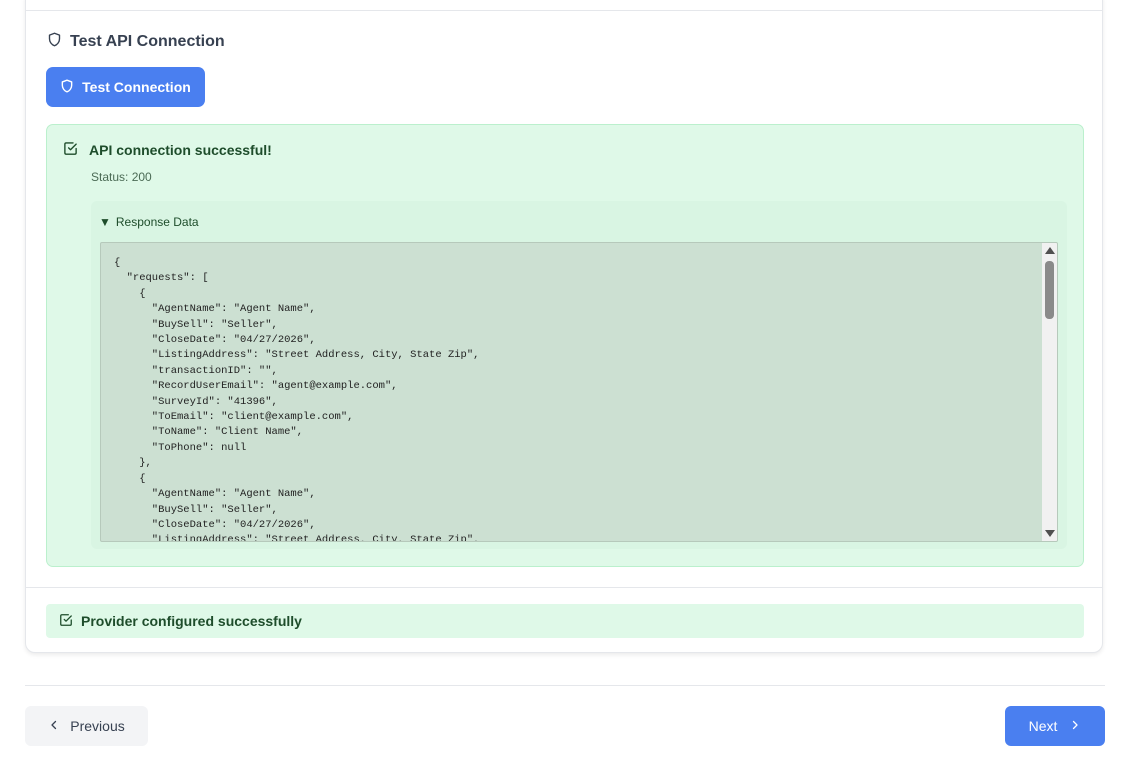 The width and height of the screenshot is (1131, 772). What do you see at coordinates (180, 150) in the screenshot?
I see `result-message: API connection successful!` at bounding box center [180, 150].